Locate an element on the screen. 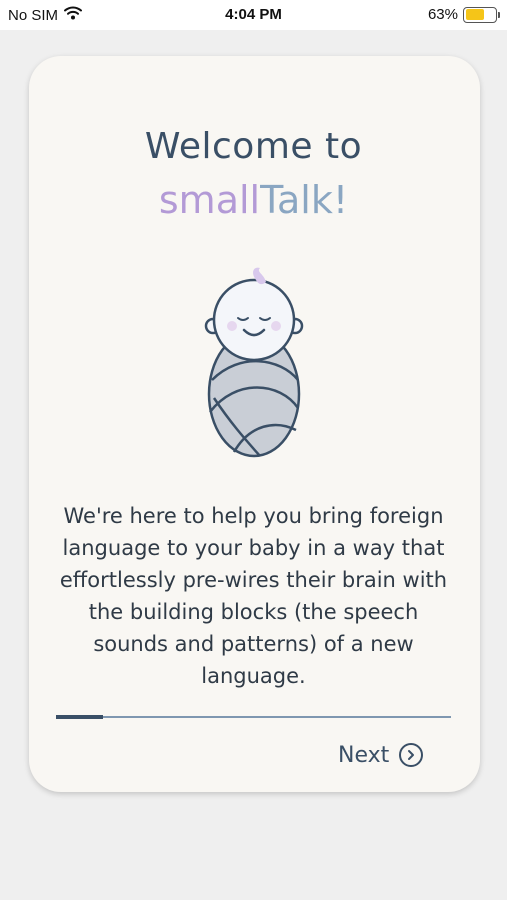 This screenshot has height=900, width=507. next-label: Next is located at coordinates (364, 755).